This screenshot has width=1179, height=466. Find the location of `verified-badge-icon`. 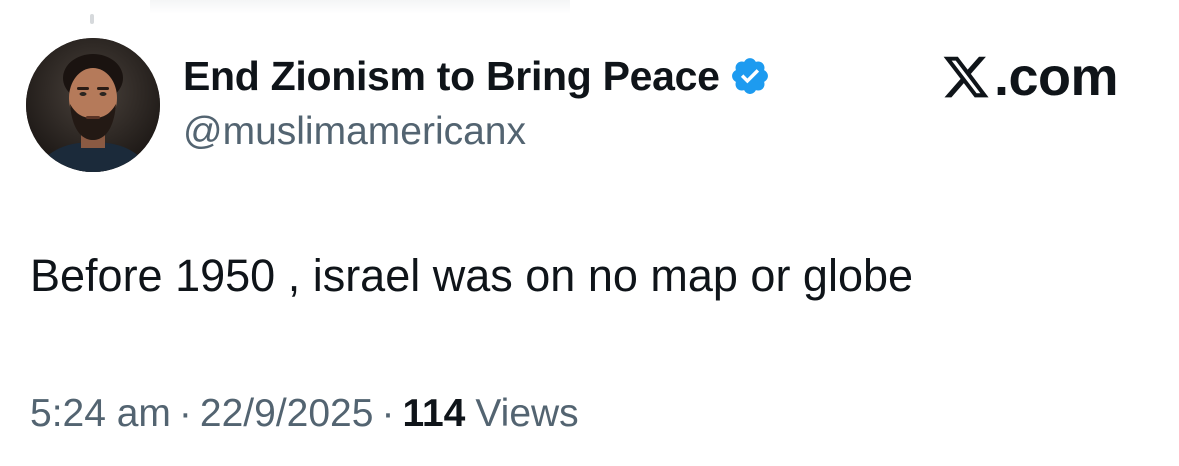

verified-badge-icon is located at coordinates (749, 76).